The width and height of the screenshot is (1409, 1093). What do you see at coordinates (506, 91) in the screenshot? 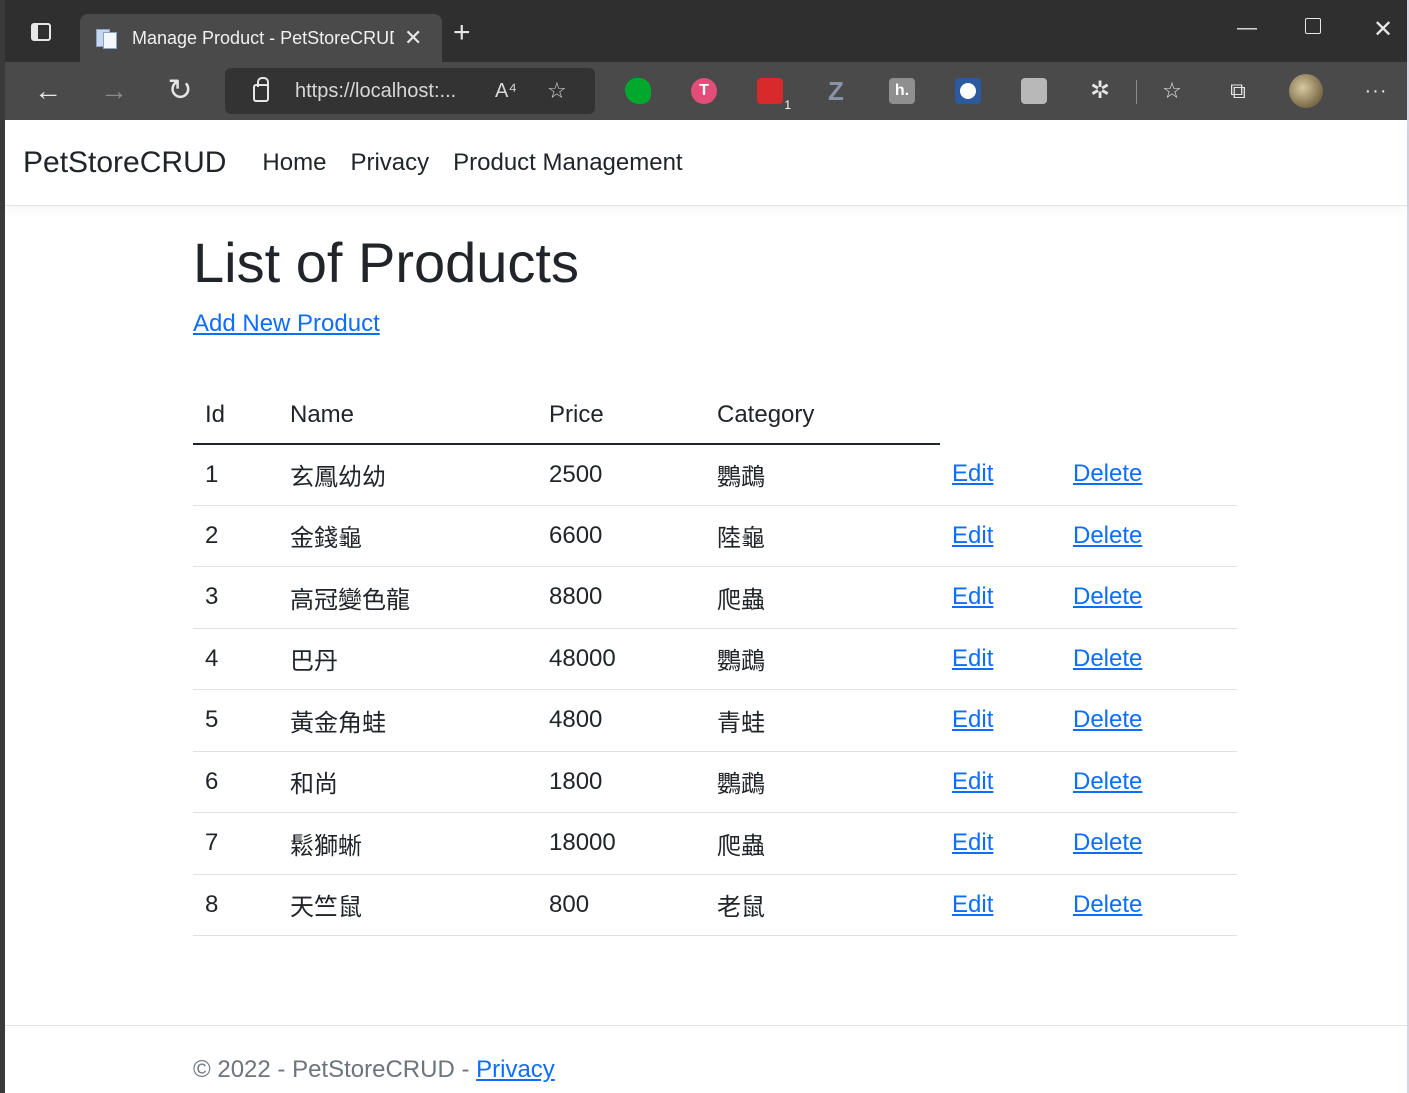
I see `read-aloud-icon: A⁴` at bounding box center [506, 91].